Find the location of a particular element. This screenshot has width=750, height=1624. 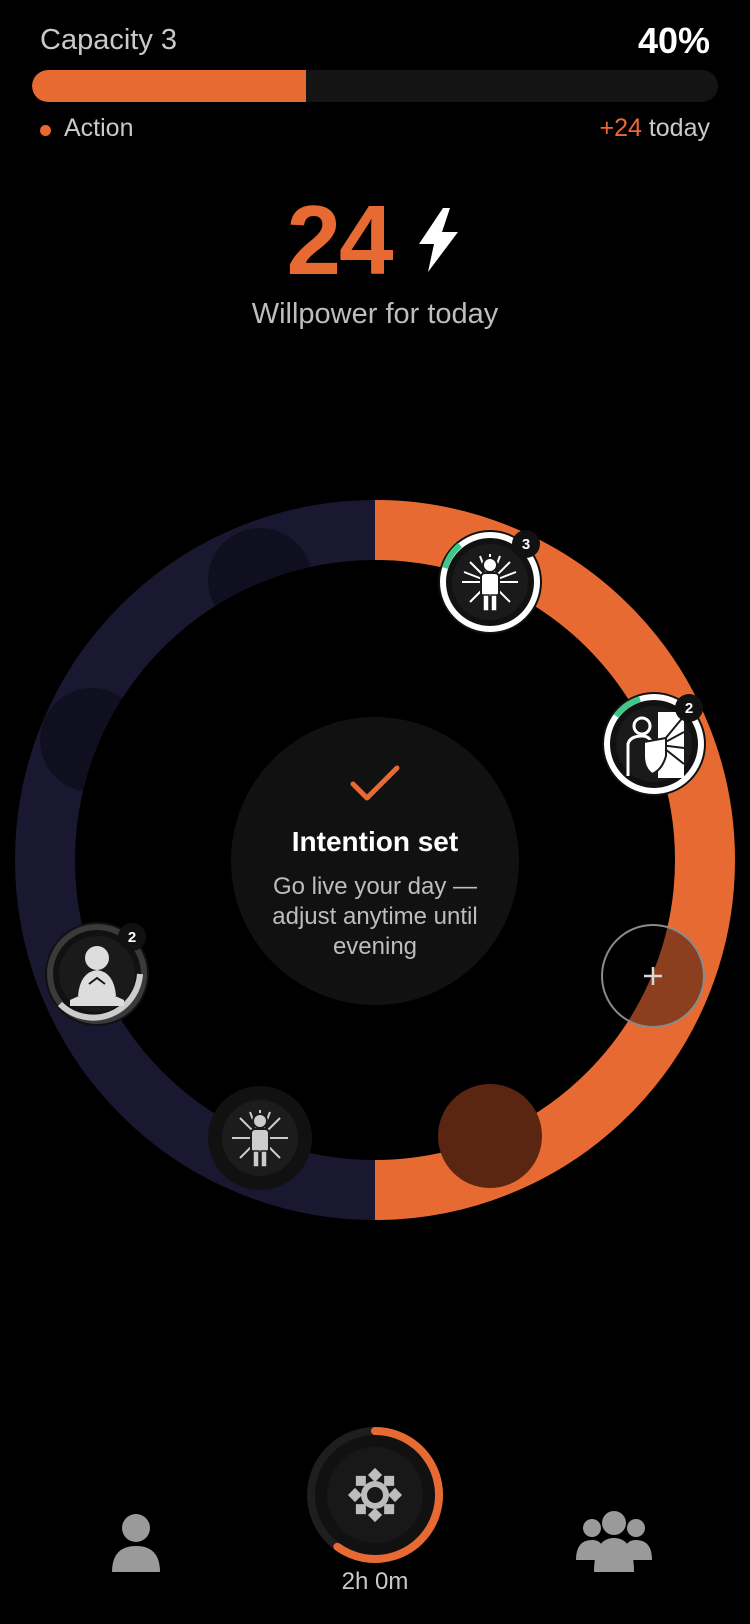

meditation-node: 2 is located at coordinates (97, 974).